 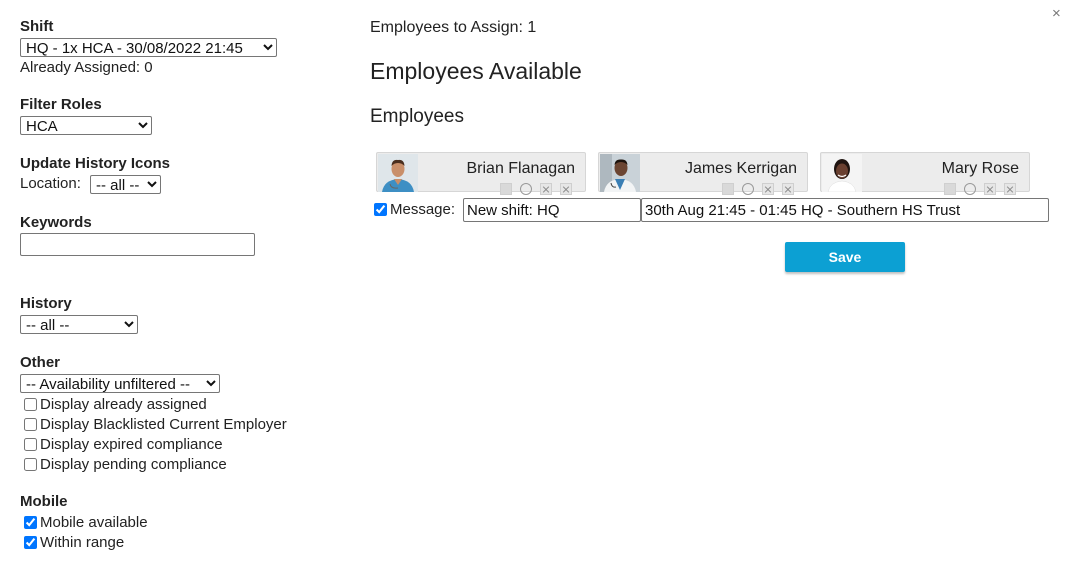 What do you see at coordinates (380, 209) in the screenshot?
I see `message-checkbox` at bounding box center [380, 209].